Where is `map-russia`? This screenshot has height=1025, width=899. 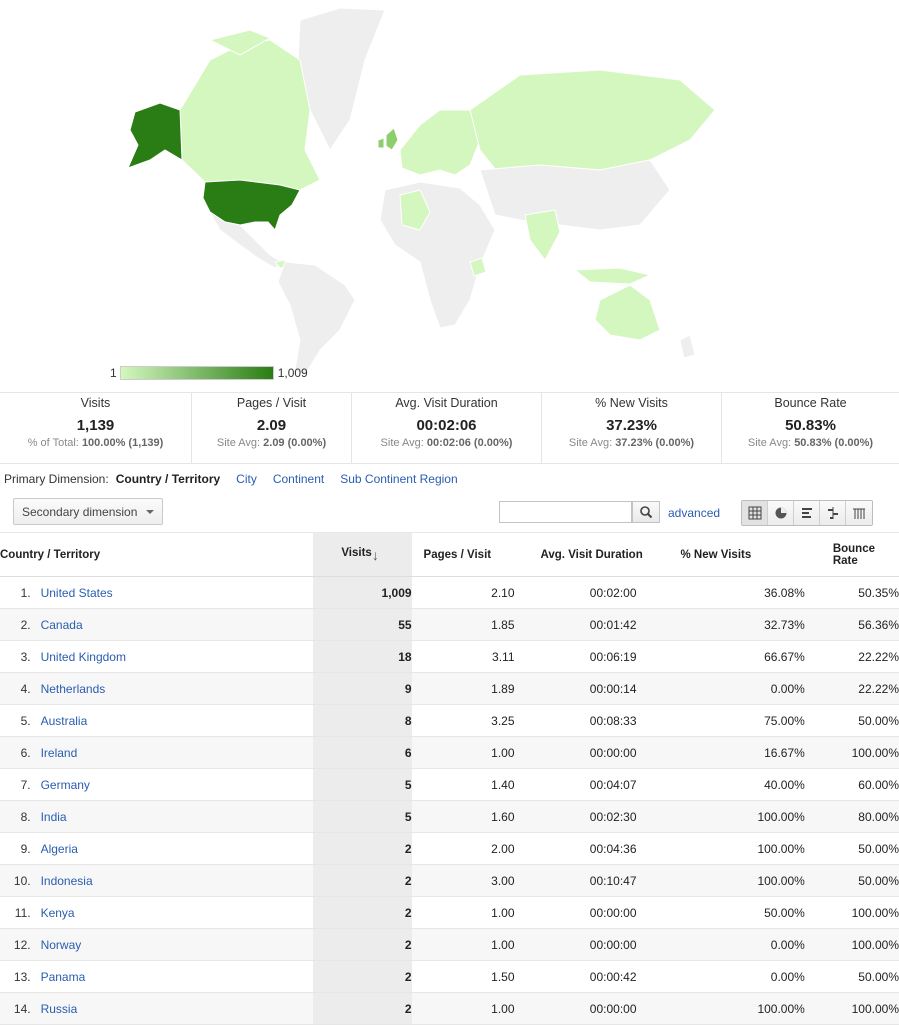 map-russia is located at coordinates (592, 122).